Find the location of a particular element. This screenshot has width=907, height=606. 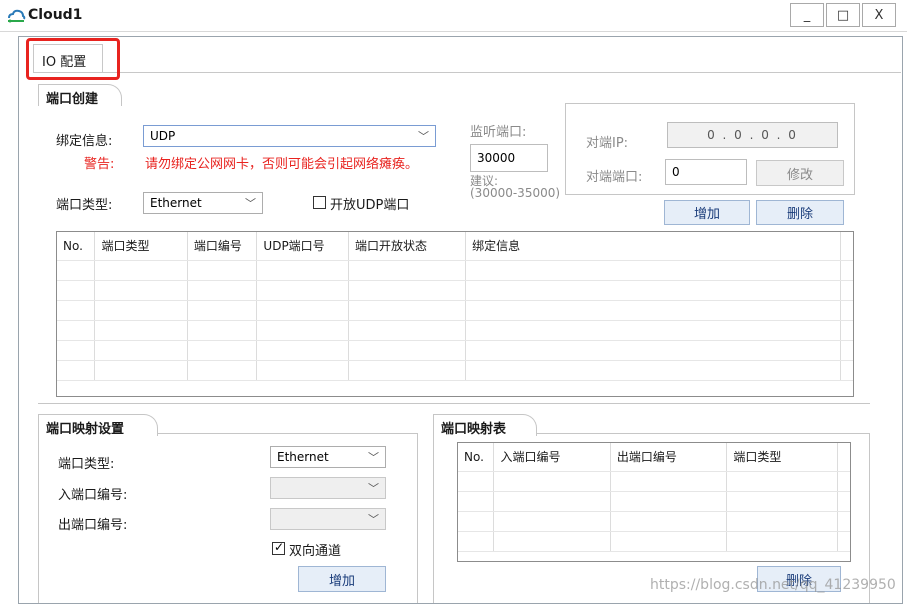

in-port-select: ﹀ is located at coordinates (328, 488).